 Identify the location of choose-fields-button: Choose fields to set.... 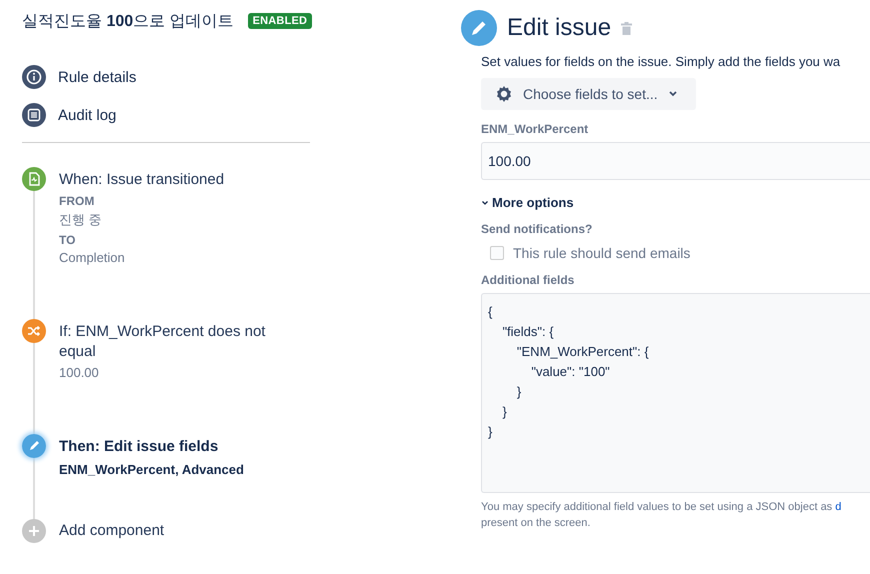
(588, 94).